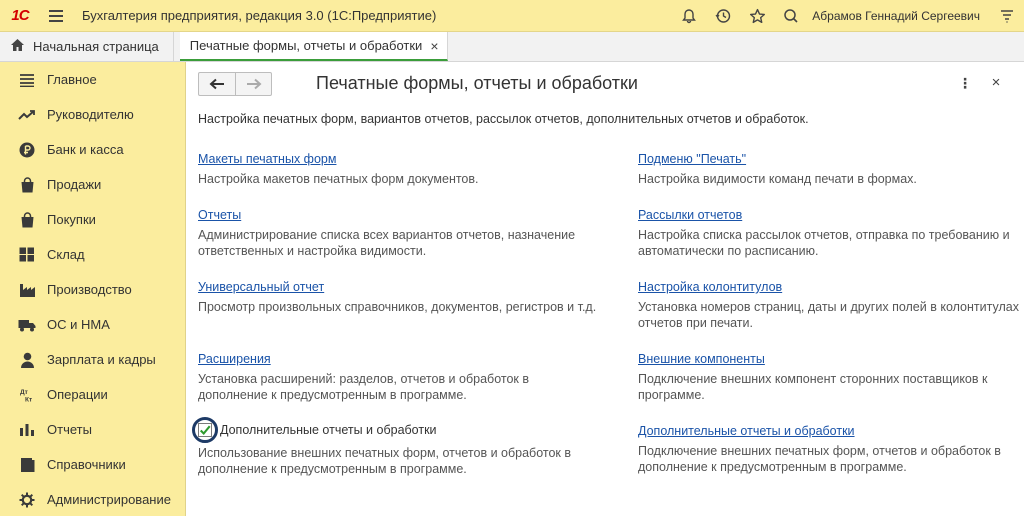  I want to click on forward-button, so click(253, 84).